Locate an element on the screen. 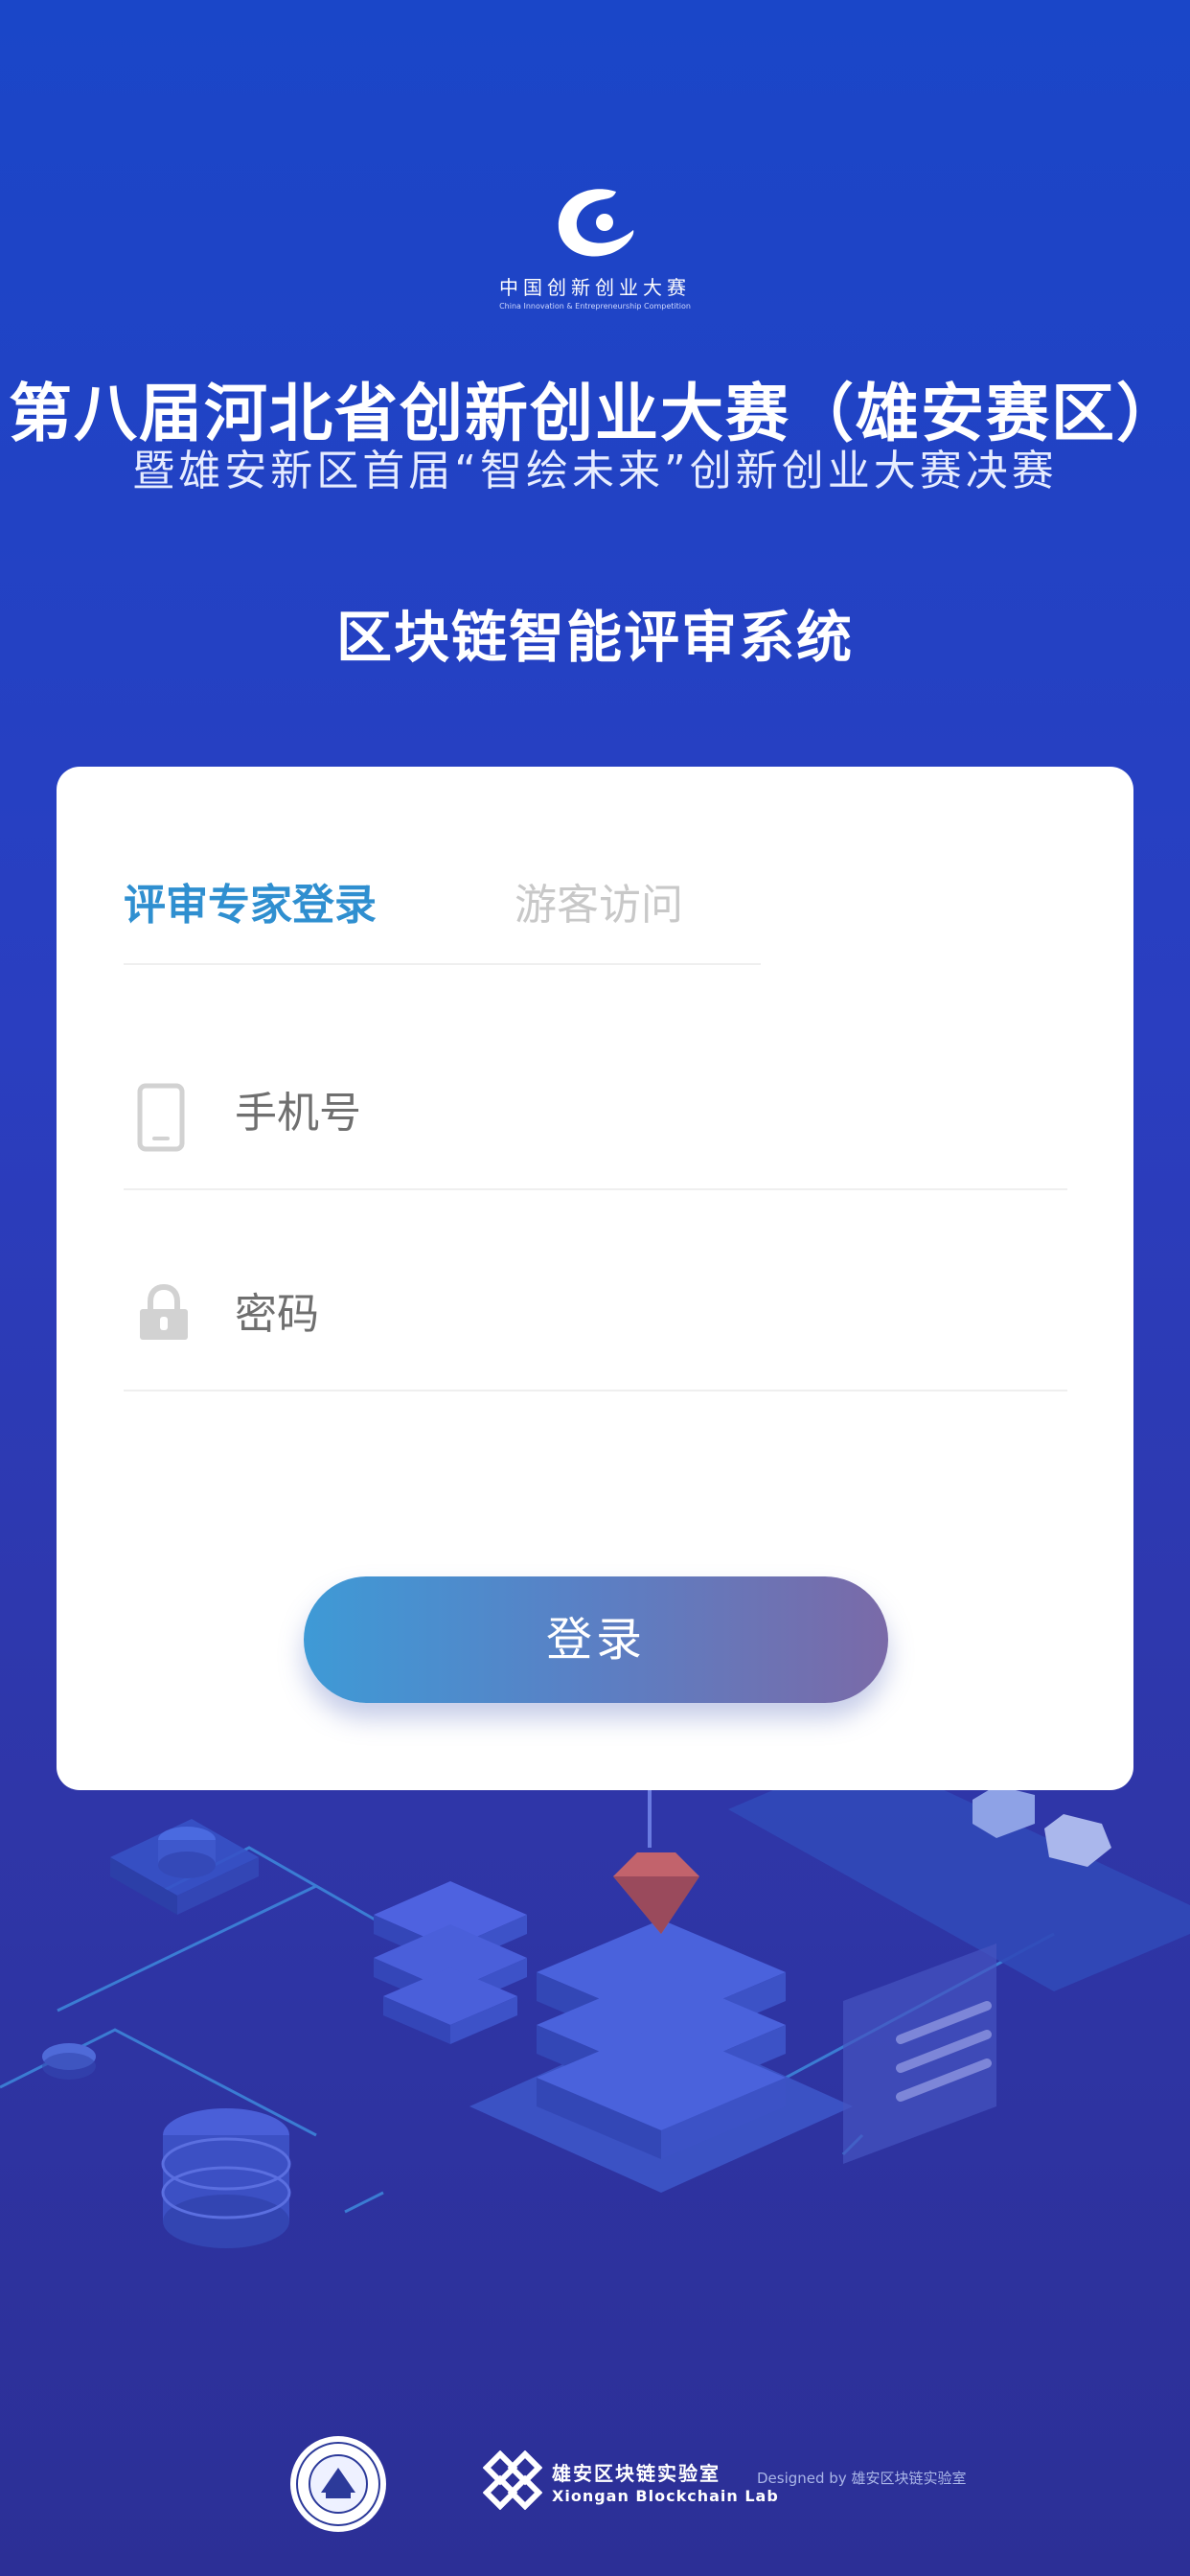 This screenshot has width=1190, height=2576. lab-name-en: Xiongan Blockchain Lab is located at coordinates (666, 2496).